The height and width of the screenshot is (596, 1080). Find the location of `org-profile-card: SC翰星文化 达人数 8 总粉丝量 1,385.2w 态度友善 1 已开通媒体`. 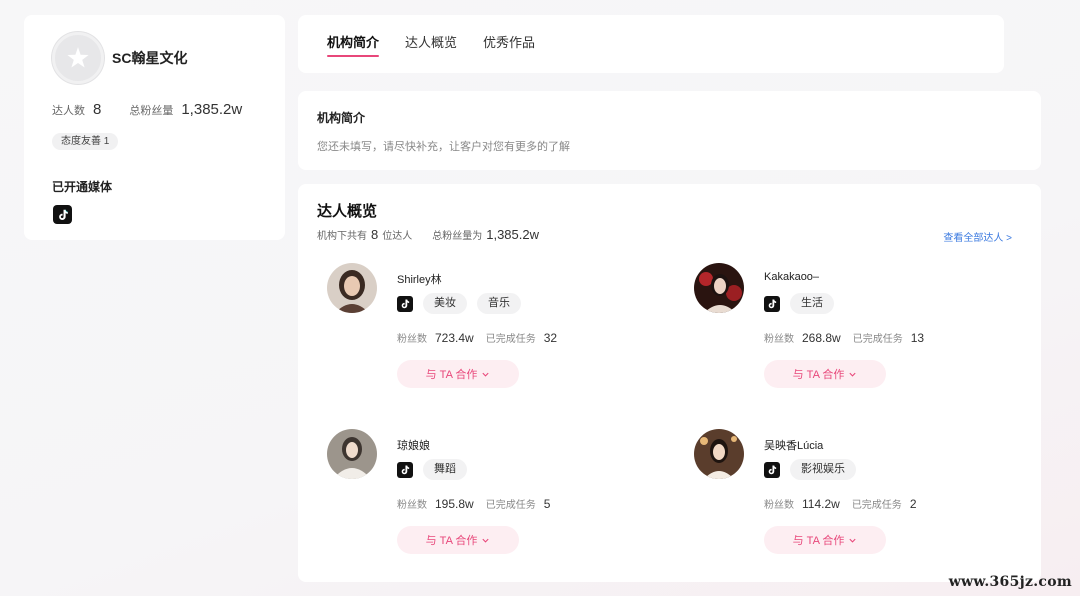

org-profile-card: SC翰星文化 达人数 8 总粉丝量 1,385.2w 态度友善 1 已开通媒体 is located at coordinates (154, 127).